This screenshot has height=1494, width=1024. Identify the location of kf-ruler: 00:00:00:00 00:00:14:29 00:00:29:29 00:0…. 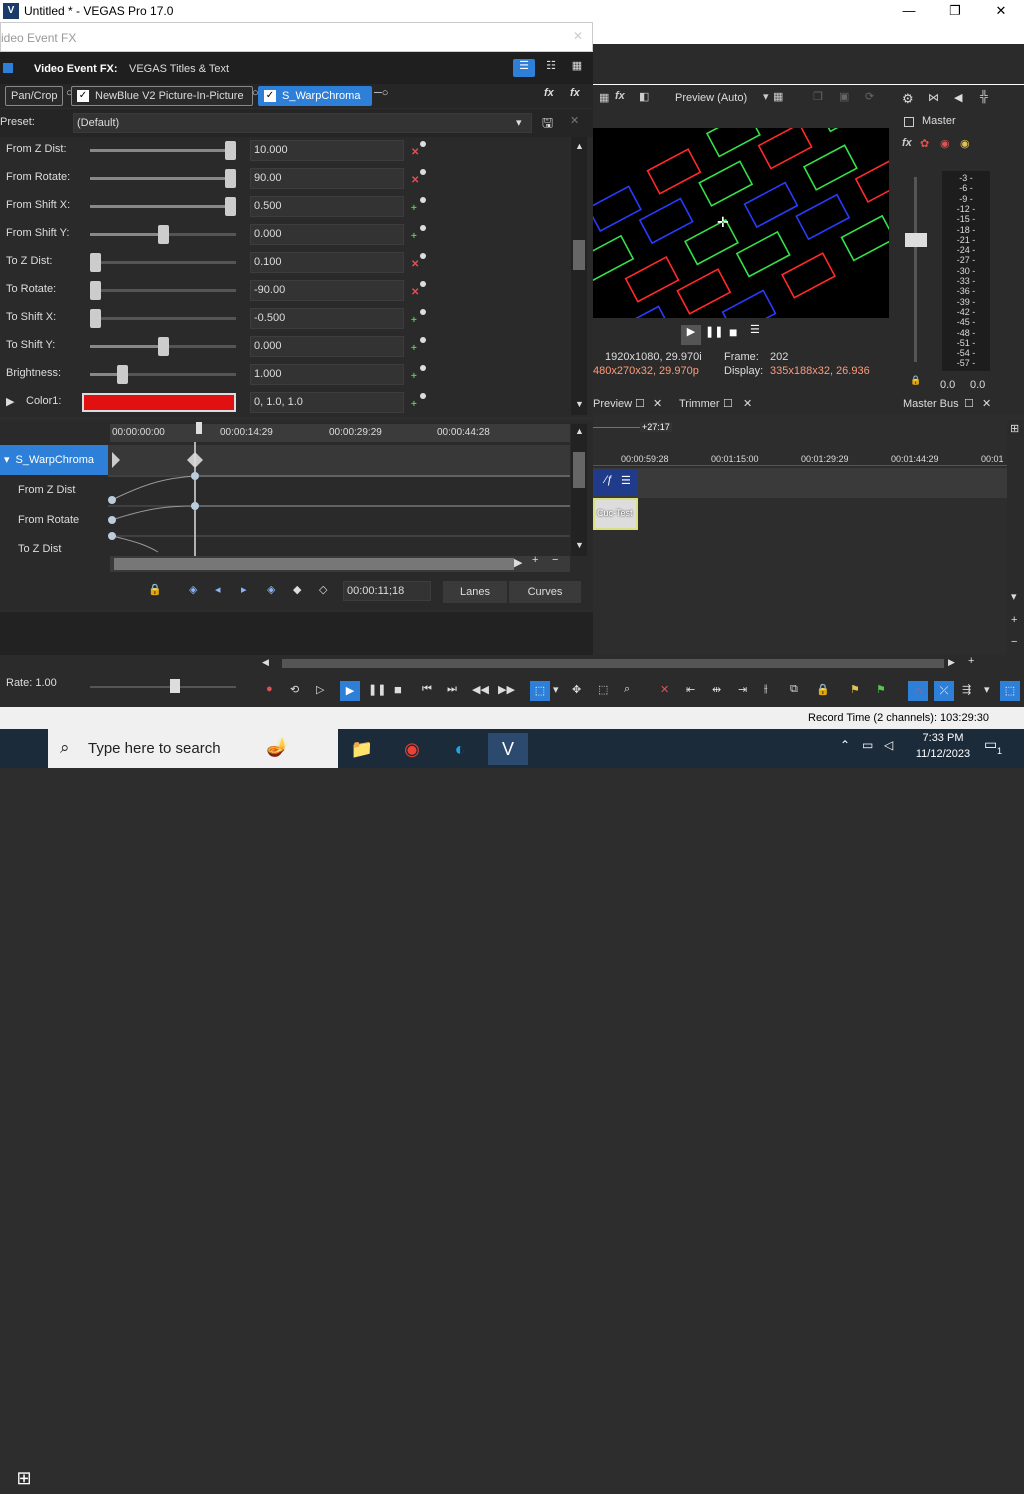
(340, 433).